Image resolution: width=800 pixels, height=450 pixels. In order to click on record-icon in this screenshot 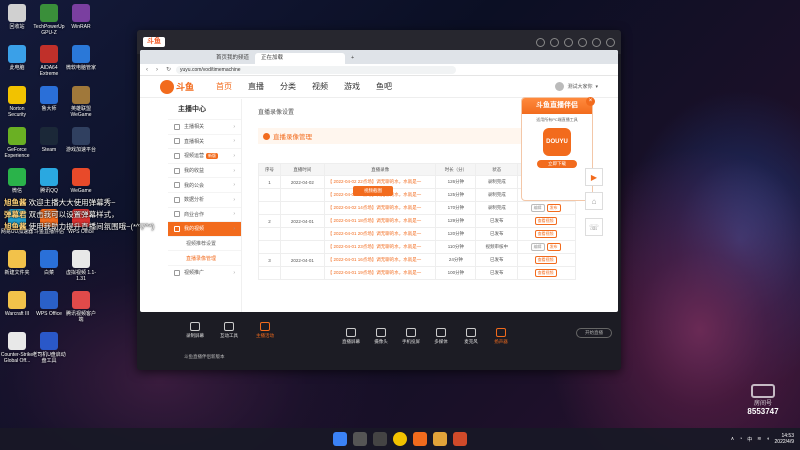, I will do `click(540, 42)`.